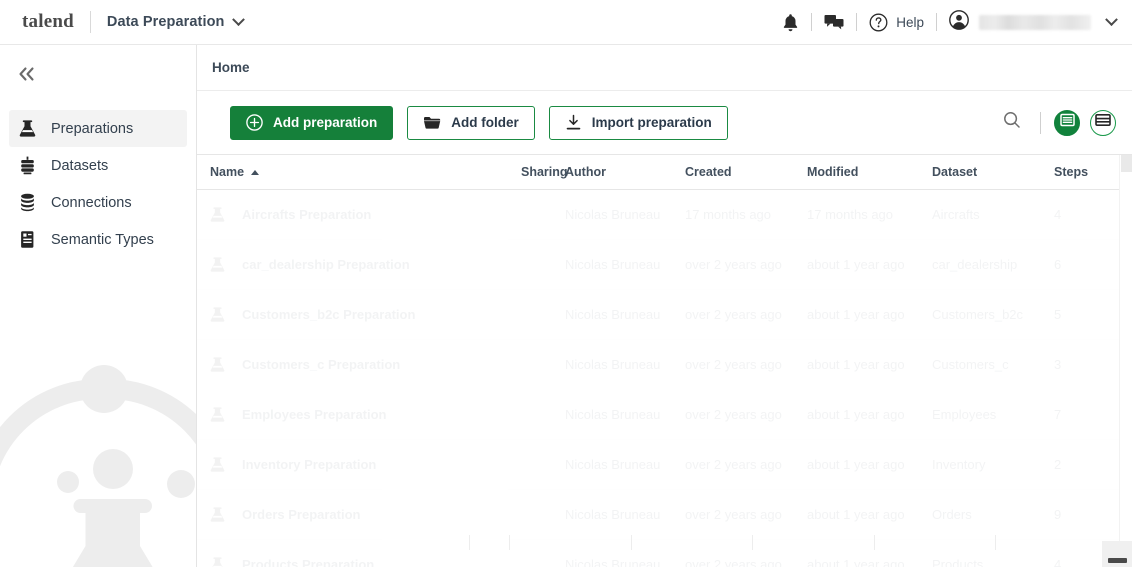 The height and width of the screenshot is (567, 1132). Describe the element at coordinates (544, 172) in the screenshot. I see `column-header-sharing: Sharing` at that location.